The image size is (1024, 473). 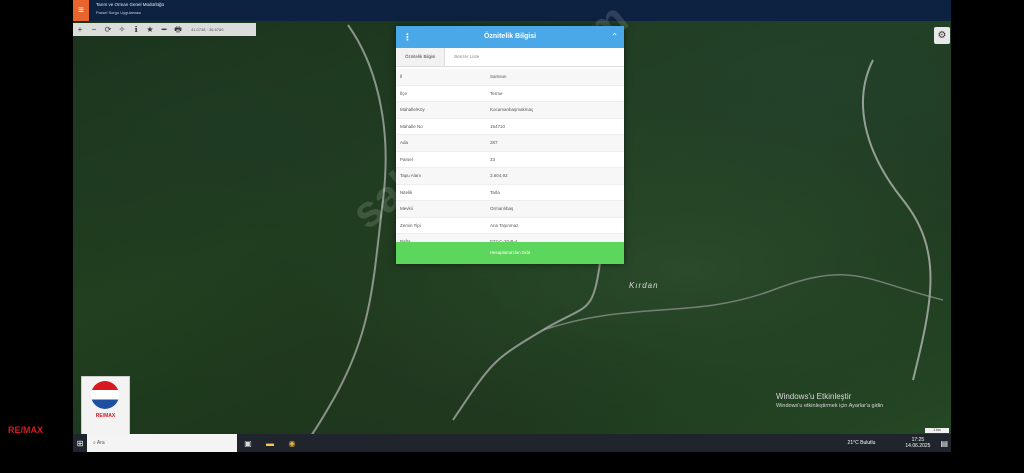 I want to click on clock-date: 14.06.2025, so click(x=918, y=446).